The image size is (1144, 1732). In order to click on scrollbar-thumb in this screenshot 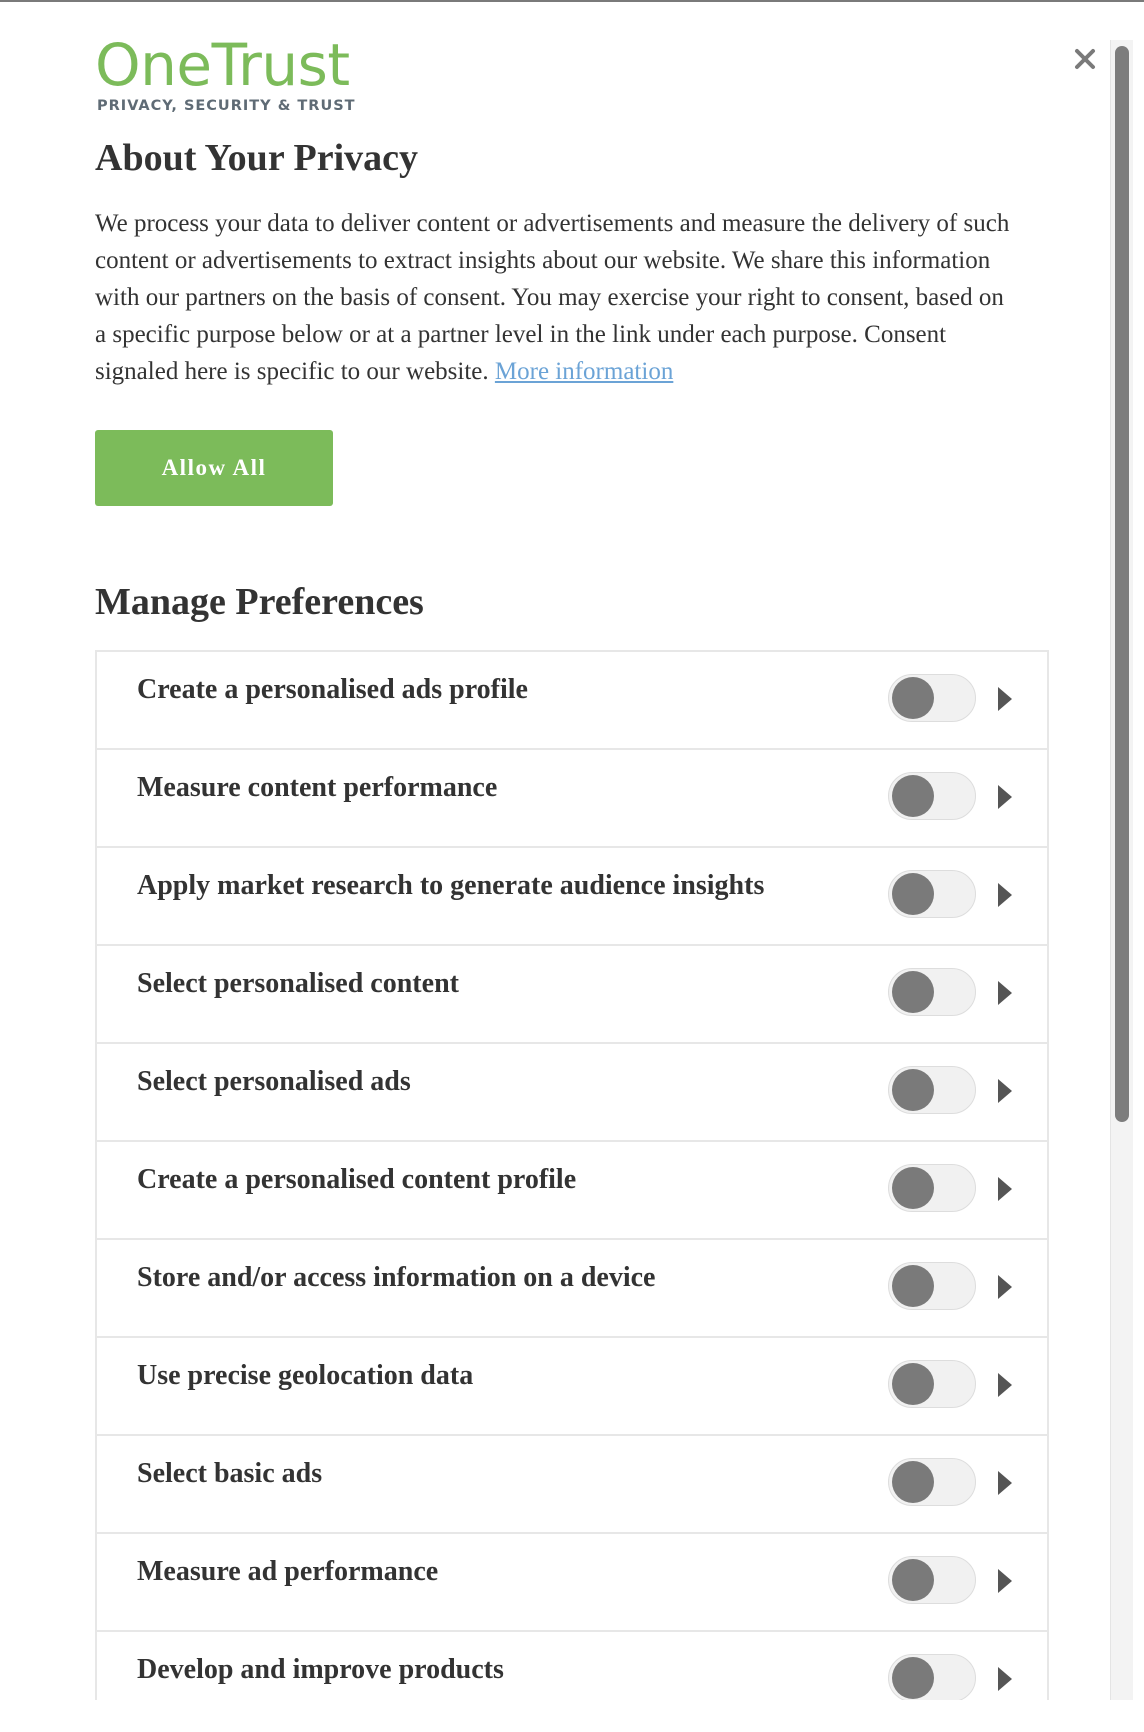, I will do `click(1122, 584)`.